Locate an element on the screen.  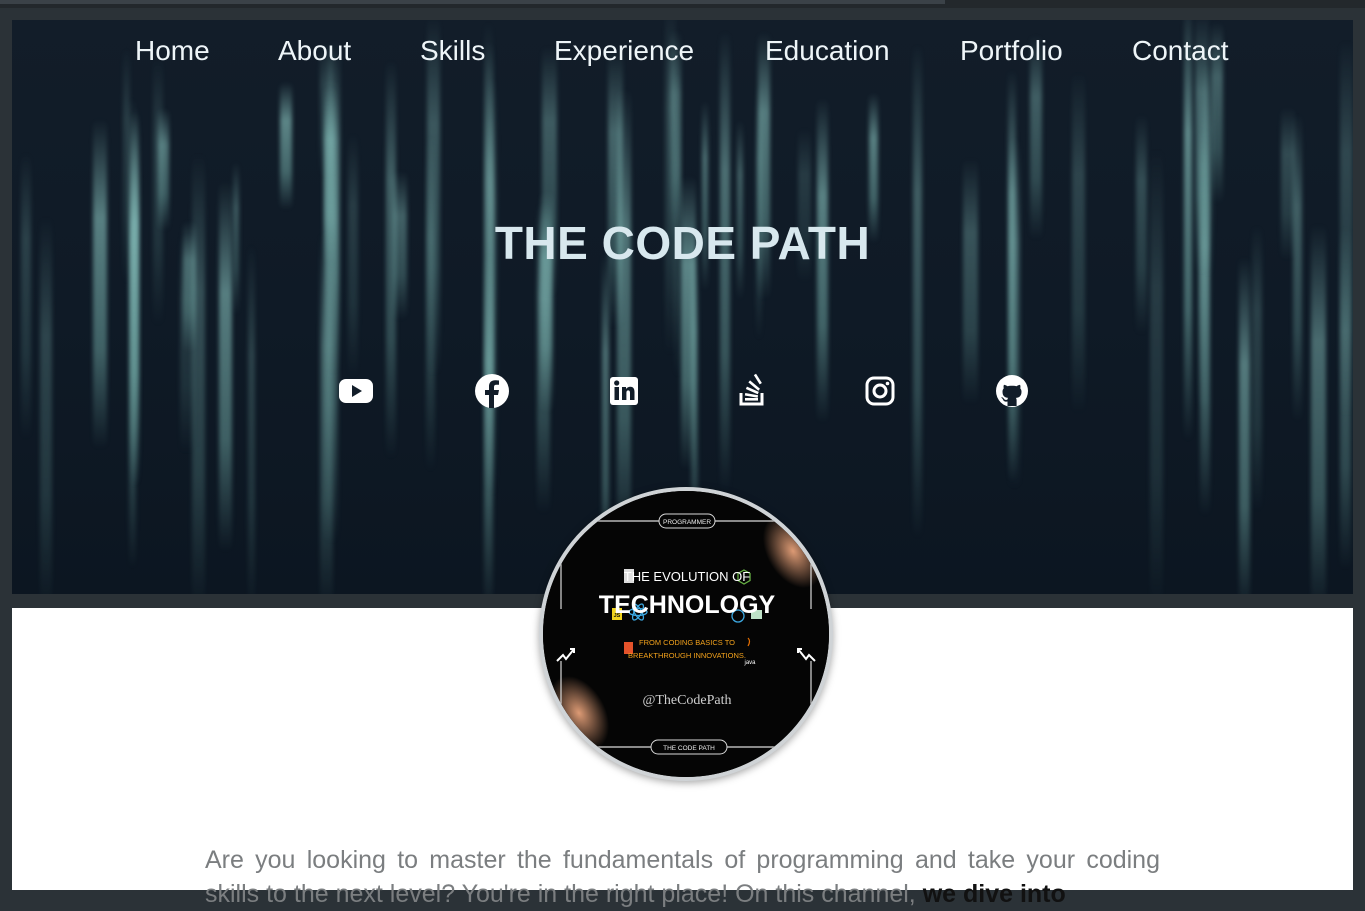
about-bold-text: we dive into is located at coordinates (994, 894).